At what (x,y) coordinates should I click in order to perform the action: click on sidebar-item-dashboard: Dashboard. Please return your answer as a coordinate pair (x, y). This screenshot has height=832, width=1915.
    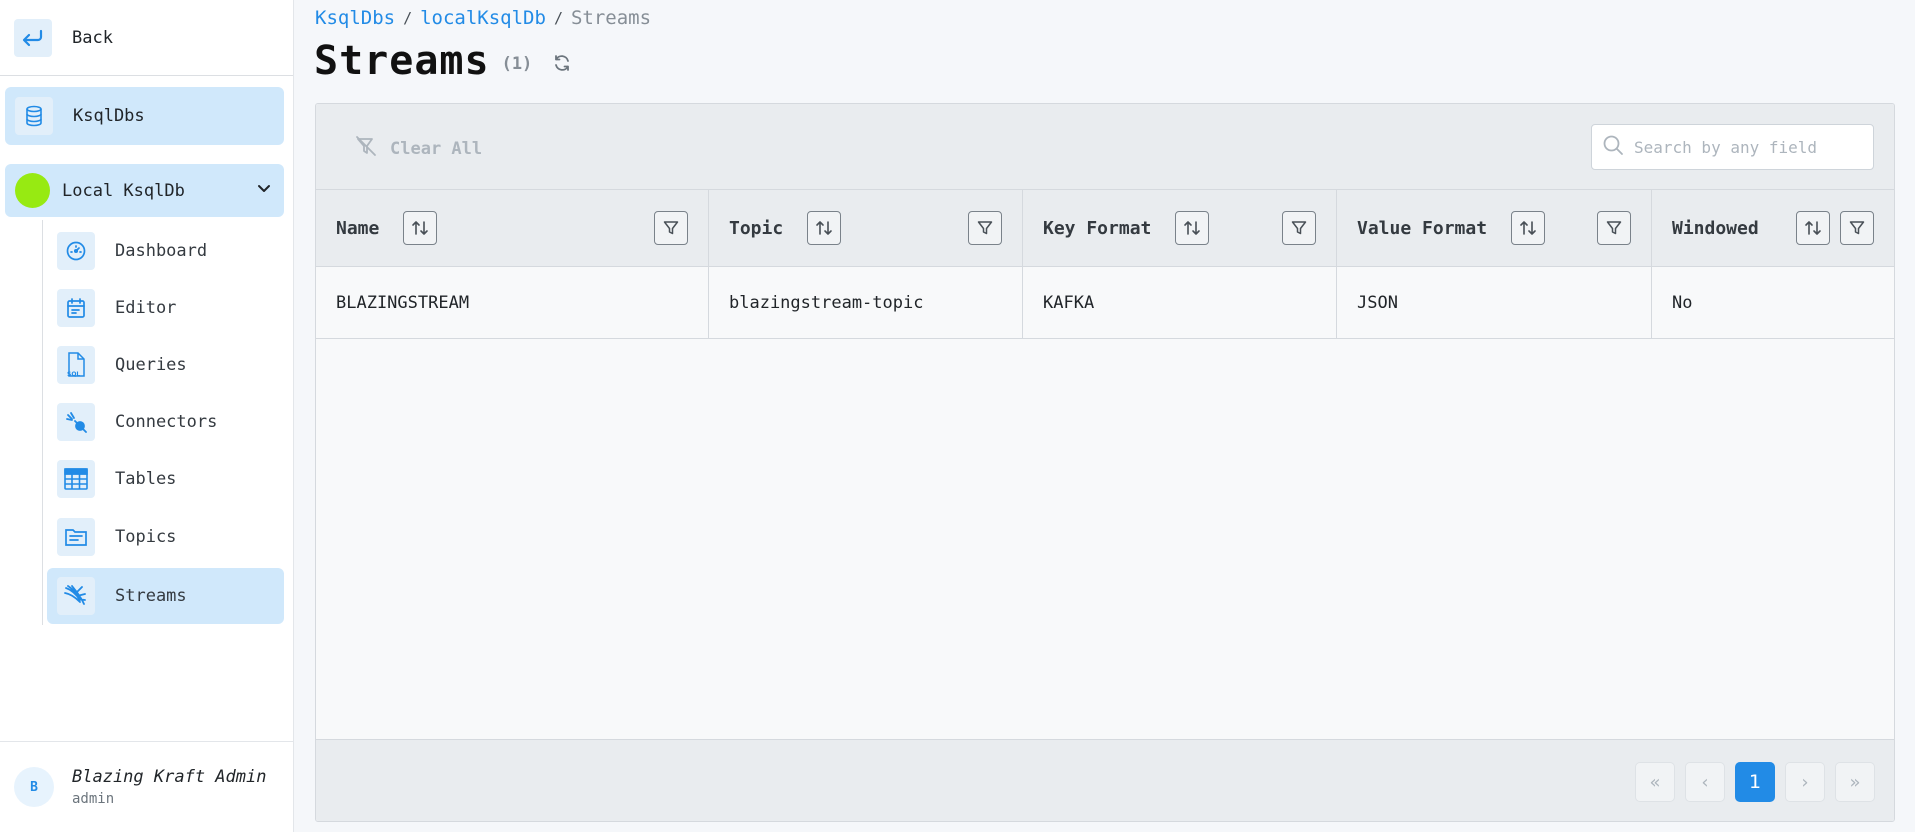
    Looking at the image, I should click on (165, 251).